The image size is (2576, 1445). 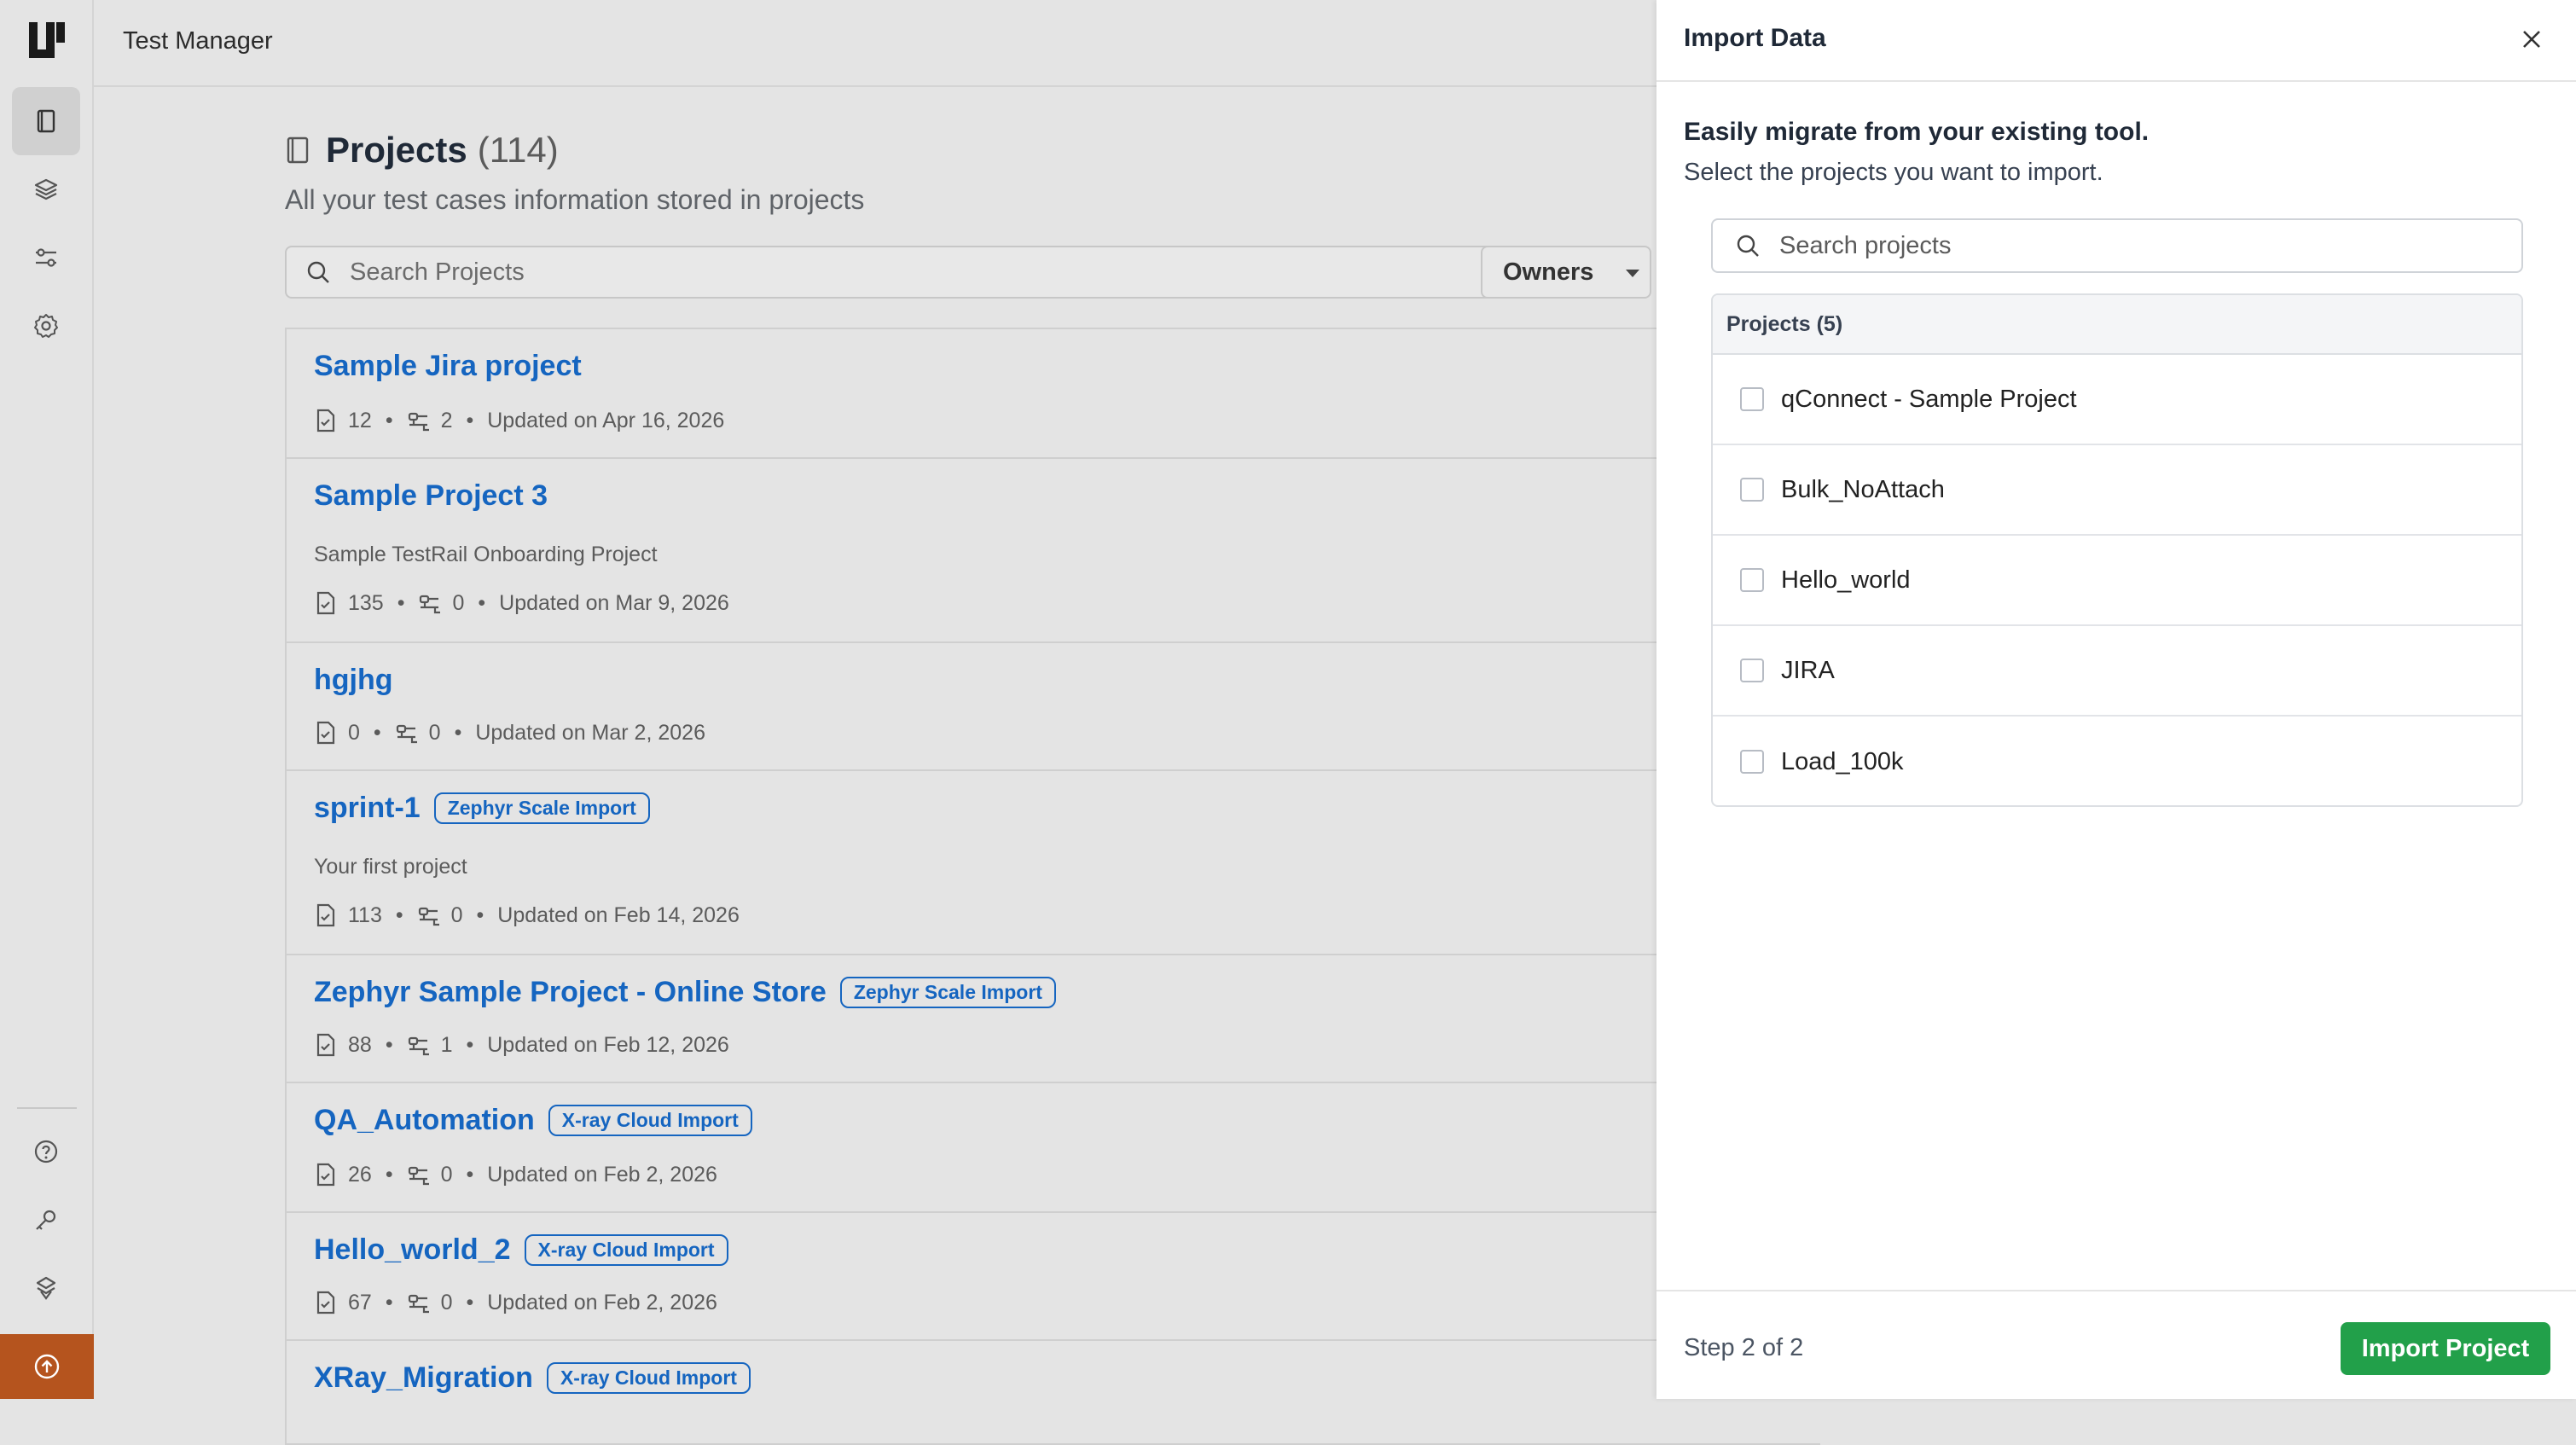 What do you see at coordinates (1846, 580) in the screenshot?
I see `import-project-label: Hello_world` at bounding box center [1846, 580].